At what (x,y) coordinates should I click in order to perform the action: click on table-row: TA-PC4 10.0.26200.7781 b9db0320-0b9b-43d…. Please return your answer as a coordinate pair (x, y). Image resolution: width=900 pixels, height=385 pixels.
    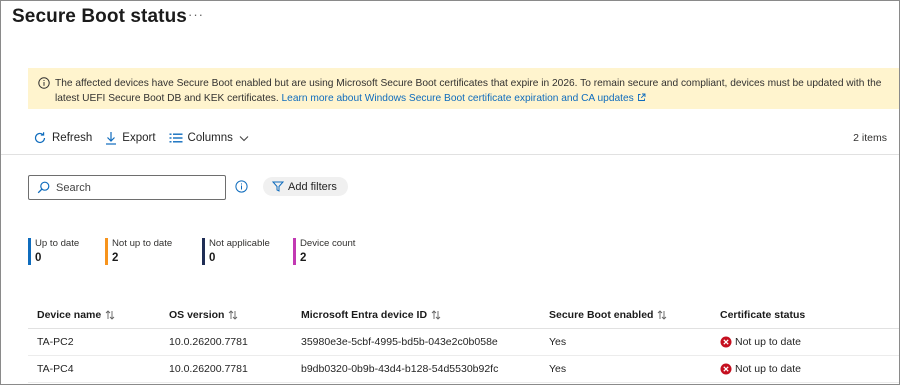
    Looking at the image, I should click on (463, 369).